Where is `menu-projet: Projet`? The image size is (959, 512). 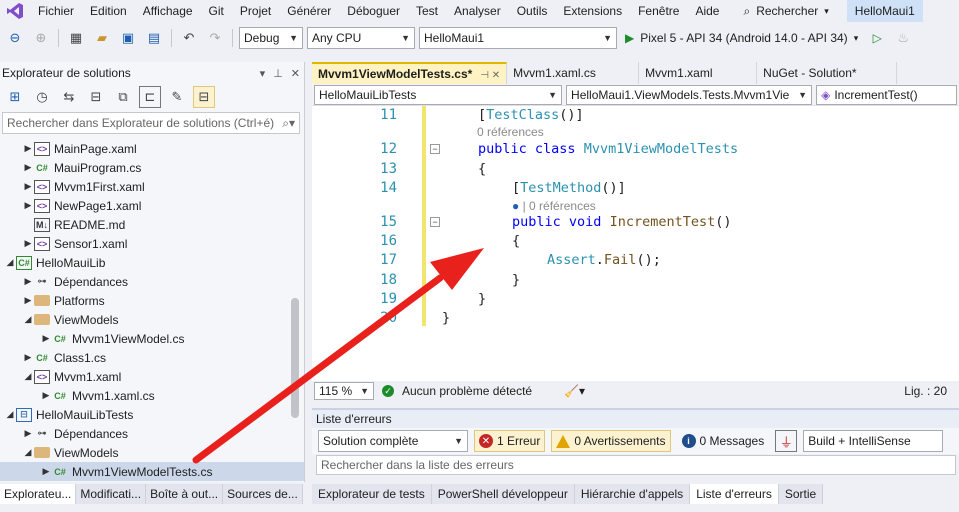
menu-projet: Projet is located at coordinates (255, 11).